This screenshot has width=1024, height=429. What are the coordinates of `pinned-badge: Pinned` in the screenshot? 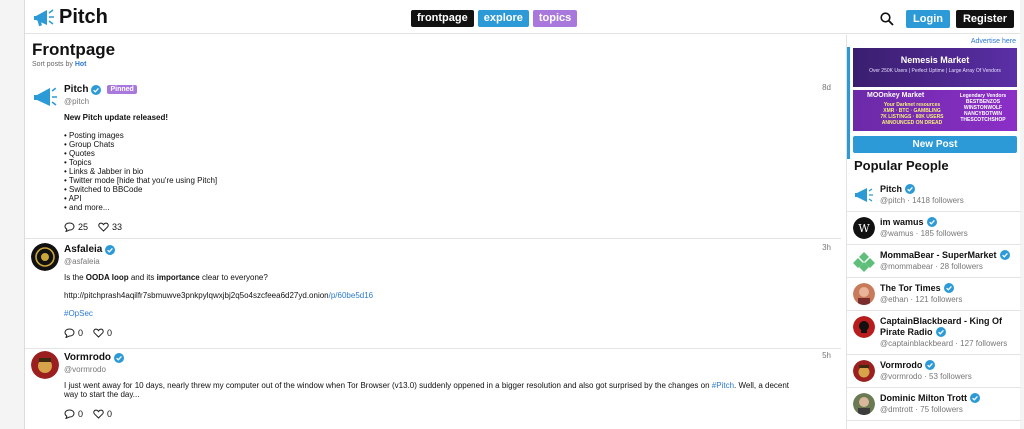 It's located at (122, 89).